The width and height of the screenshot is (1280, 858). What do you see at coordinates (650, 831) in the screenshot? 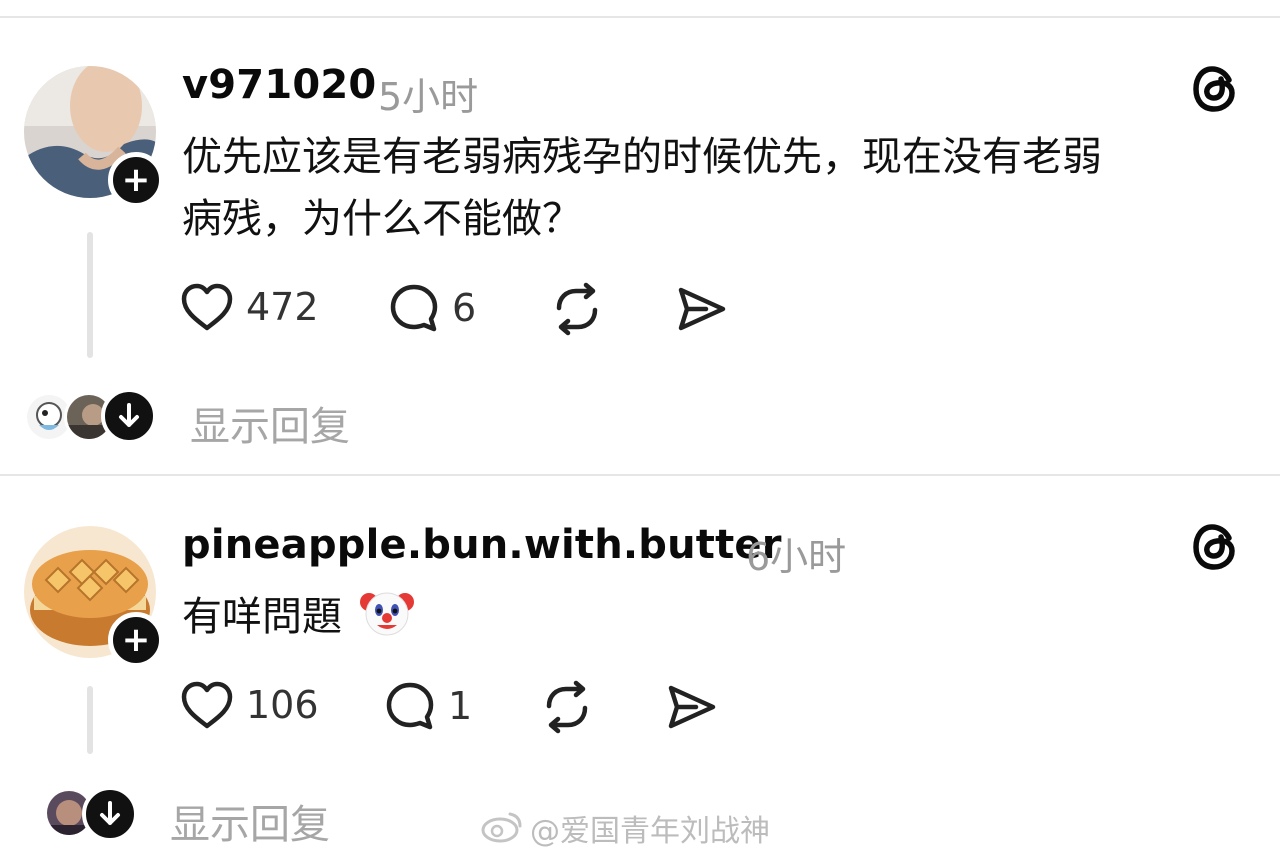
I see `watermark-text: @爱国青年刘战神` at bounding box center [650, 831].